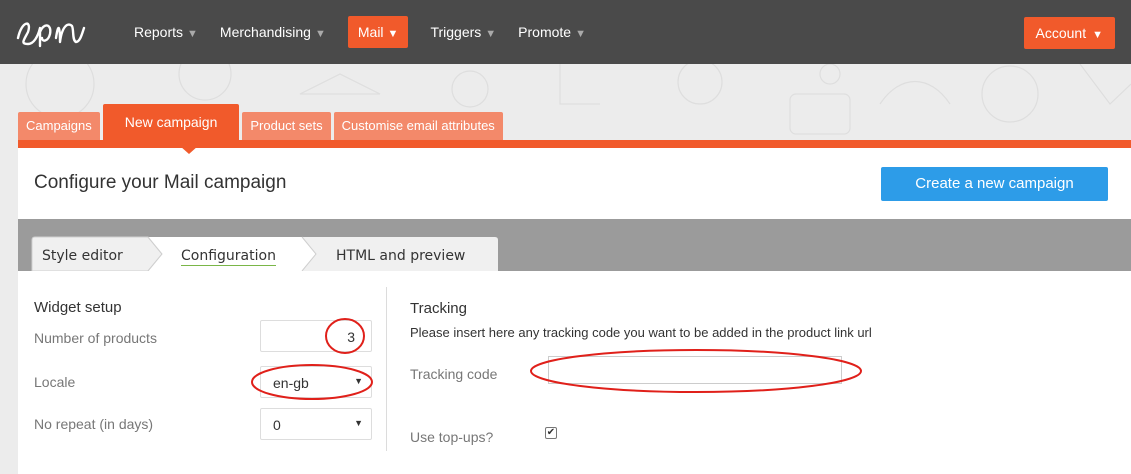  What do you see at coordinates (400, 256) in the screenshot?
I see `step-html-and-preview: HTML and preview` at bounding box center [400, 256].